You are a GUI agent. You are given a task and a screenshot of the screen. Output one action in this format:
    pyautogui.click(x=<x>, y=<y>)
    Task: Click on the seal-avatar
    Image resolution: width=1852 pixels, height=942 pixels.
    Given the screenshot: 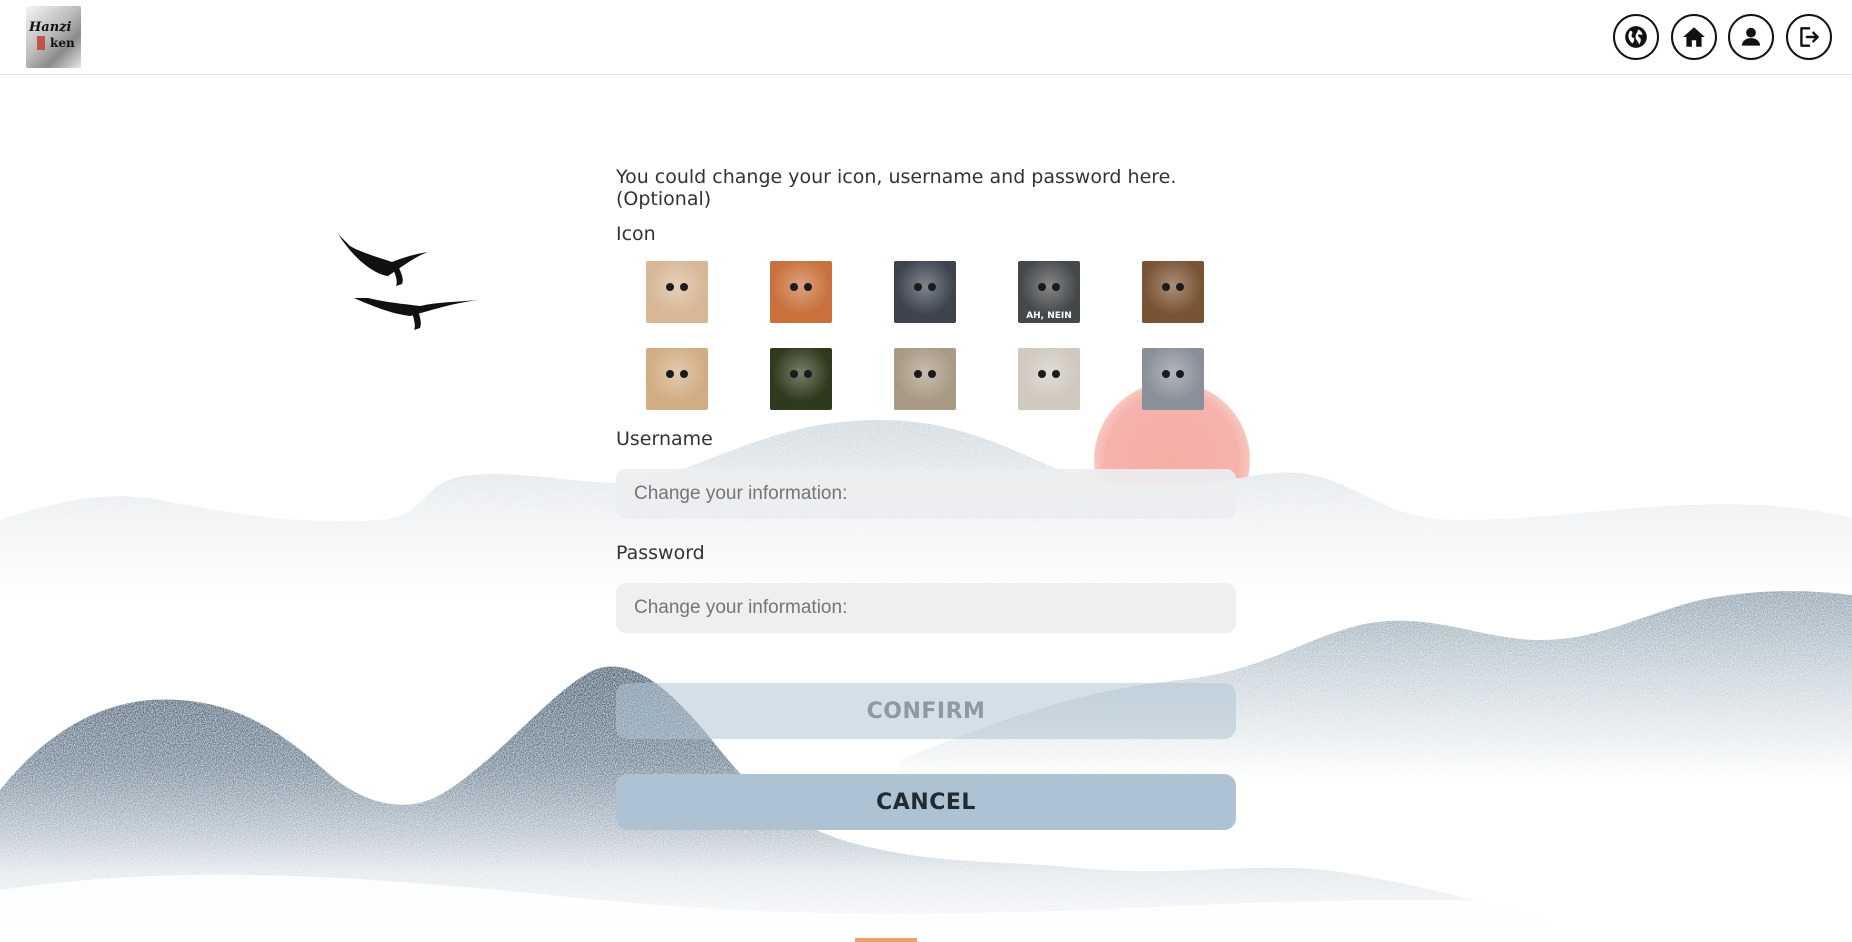 What is the action you would take?
    pyautogui.click(x=925, y=292)
    